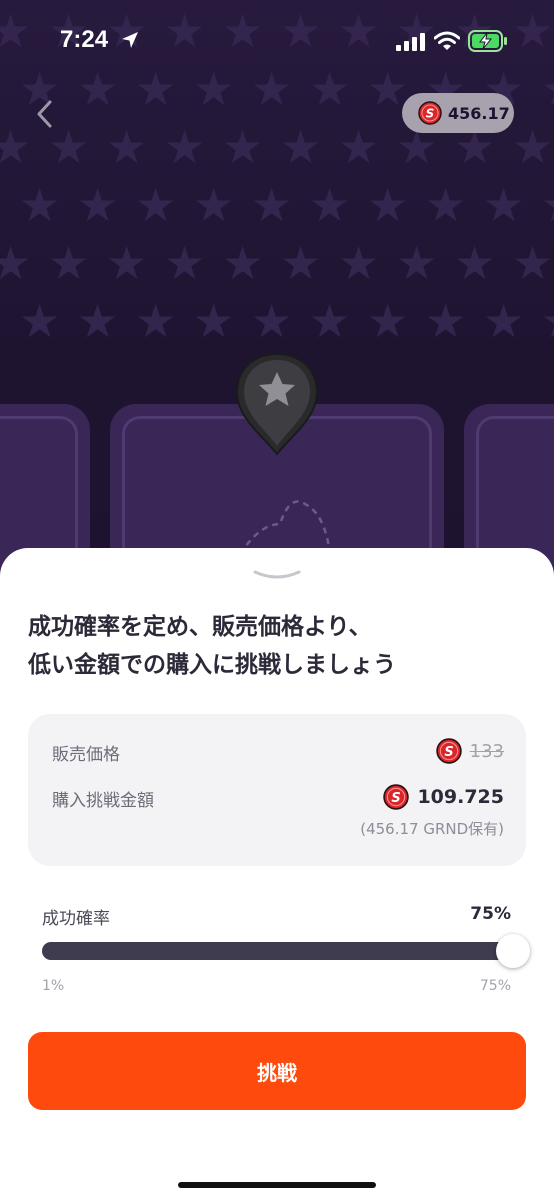 Image resolution: width=554 pixels, height=1200 pixels. I want to click on sale-price-row: S 133, so click(469, 751).